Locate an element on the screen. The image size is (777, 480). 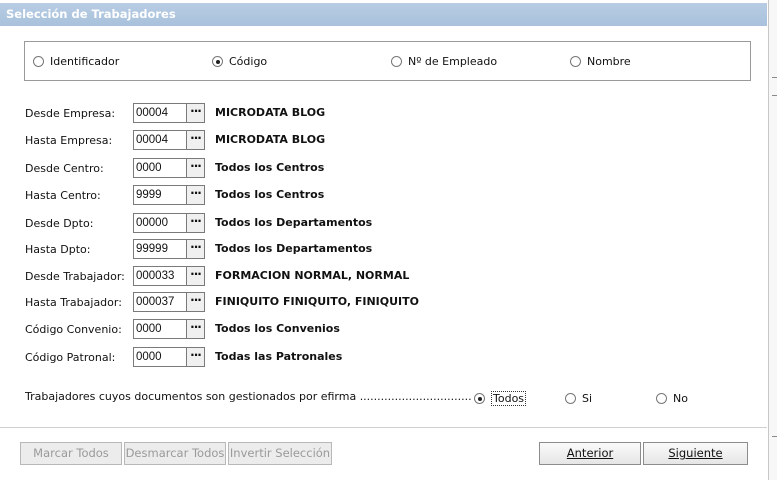
filter-row-desde-centro: Desde Centro: 0000 ··· Todos los Centros is located at coordinates (375, 168).